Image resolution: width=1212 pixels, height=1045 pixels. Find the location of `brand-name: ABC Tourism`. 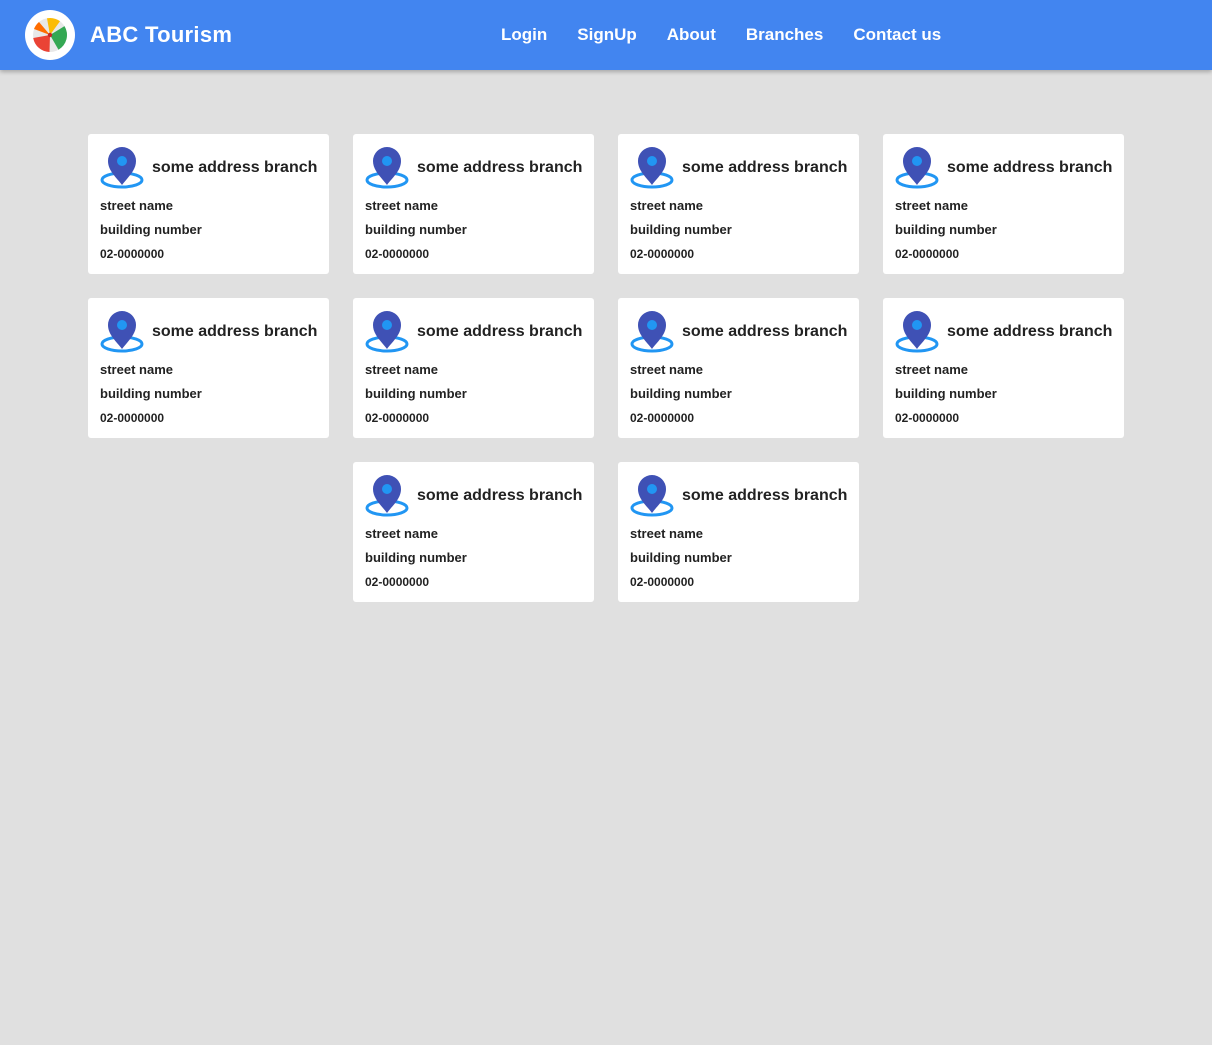

brand-name: ABC Tourism is located at coordinates (161, 34).